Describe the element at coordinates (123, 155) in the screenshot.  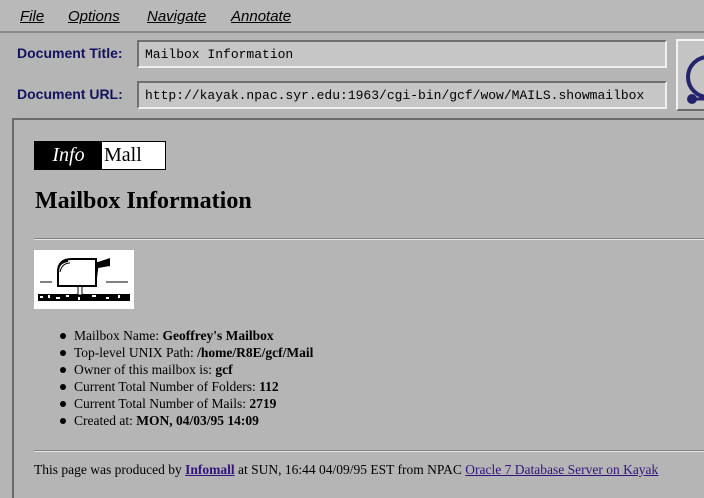
I see `logo-mall-text: Mall` at that location.